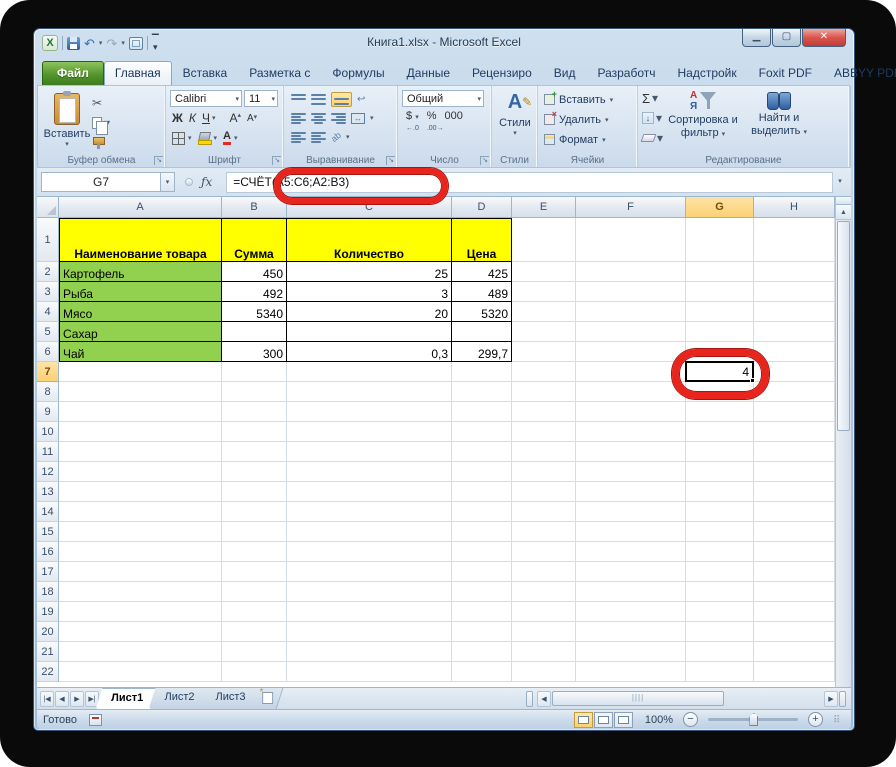  I want to click on cell-E1, so click(544, 240).